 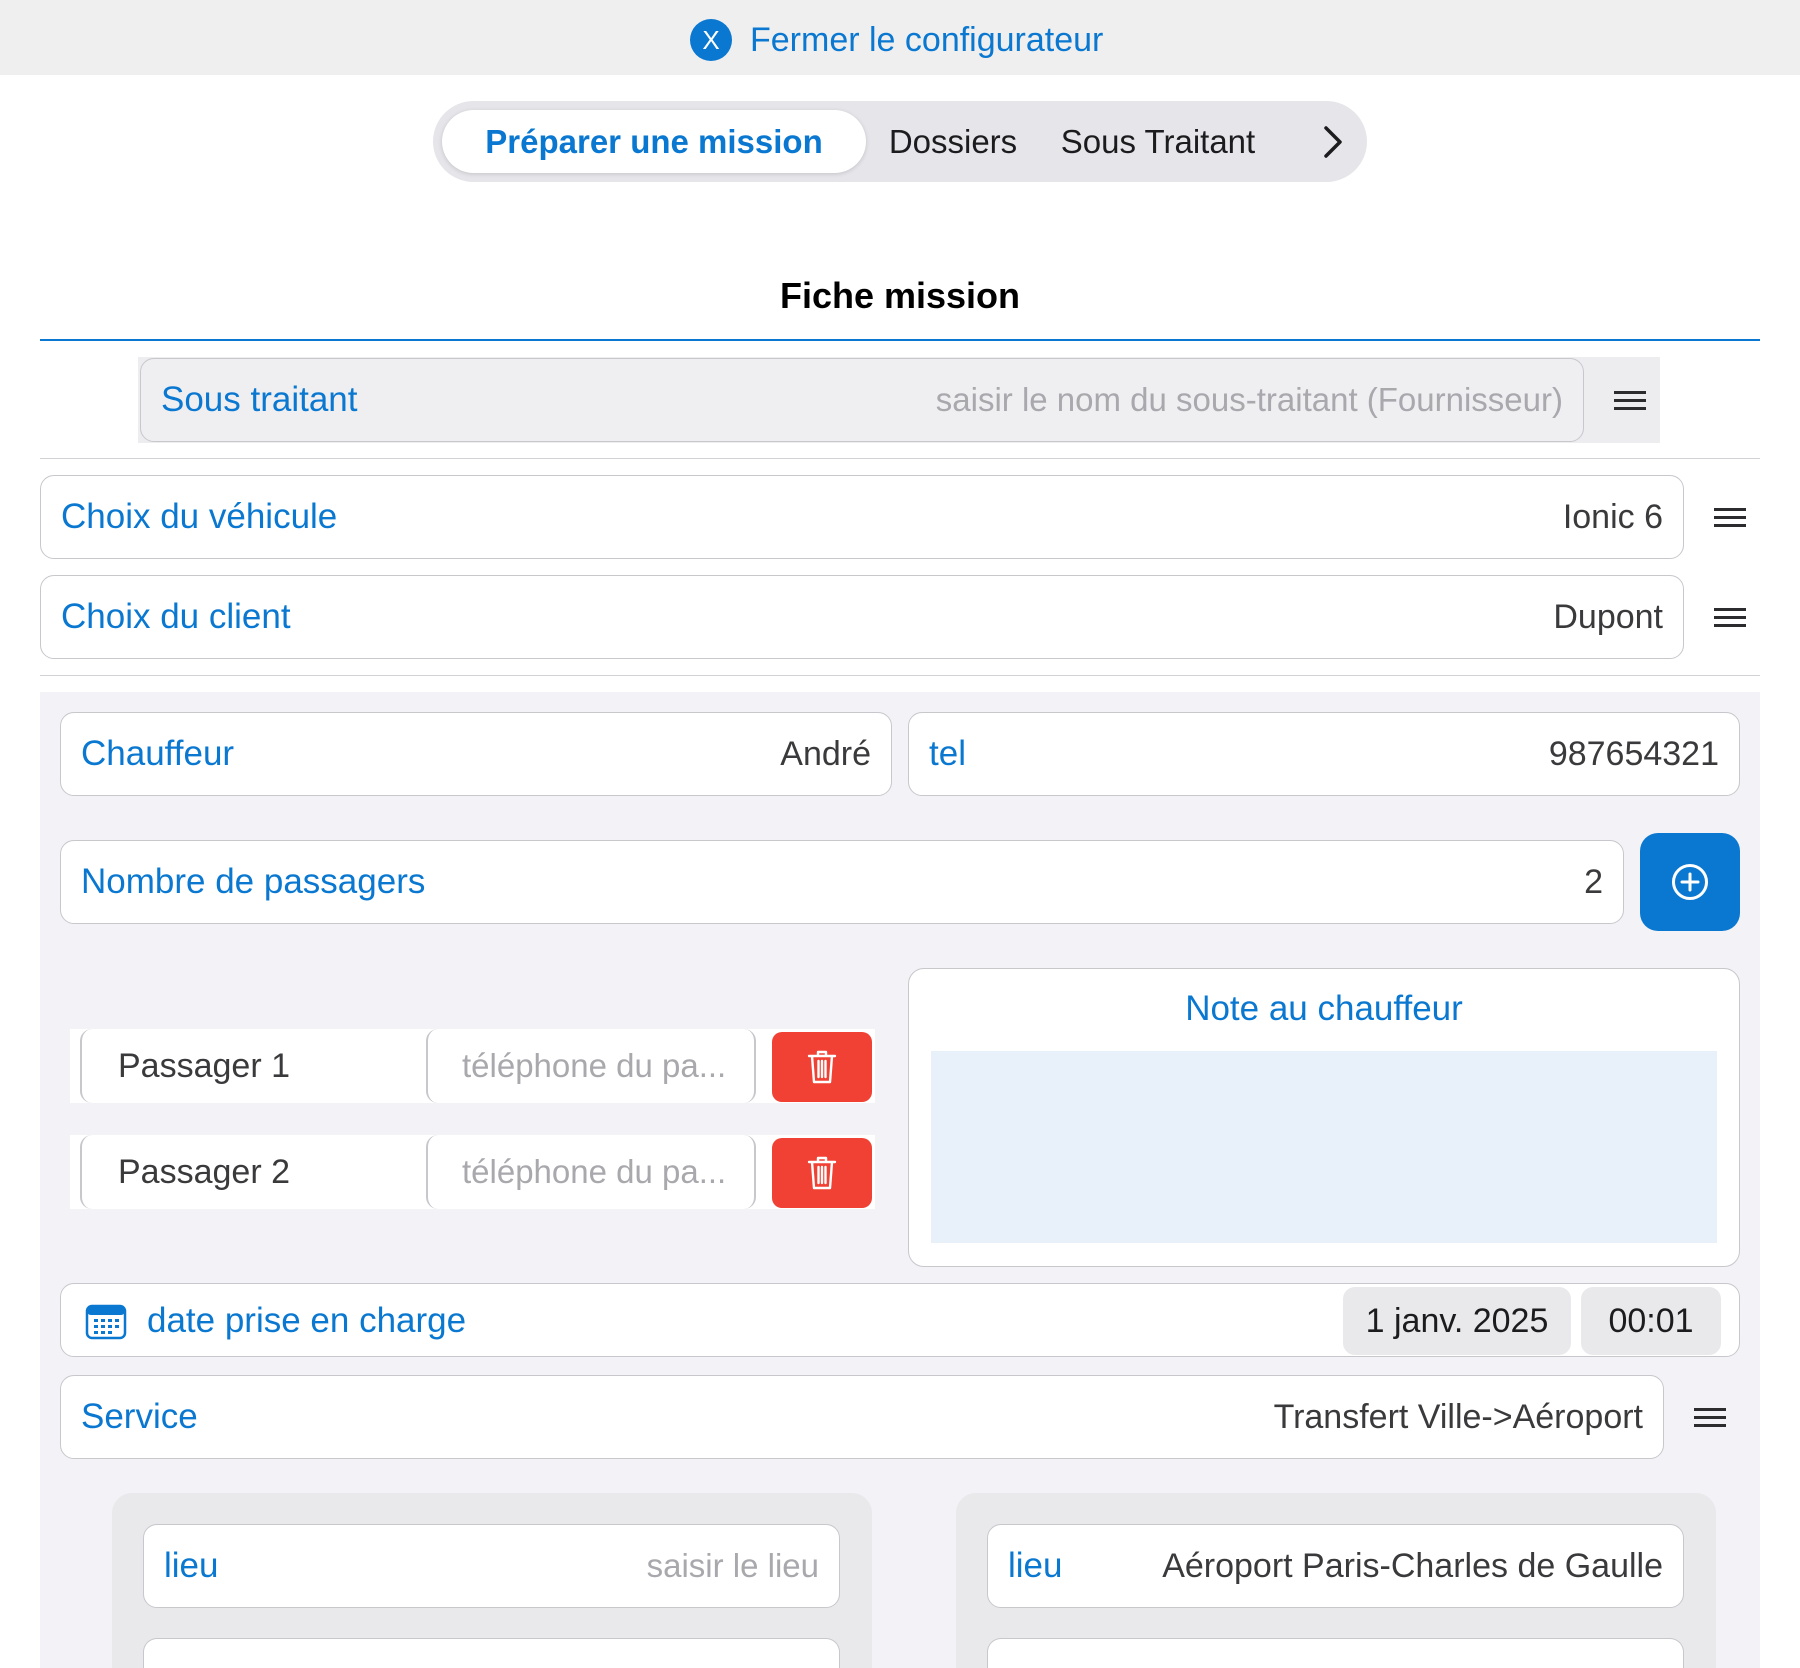 I want to click on chauffeur-value: André, so click(x=825, y=753).